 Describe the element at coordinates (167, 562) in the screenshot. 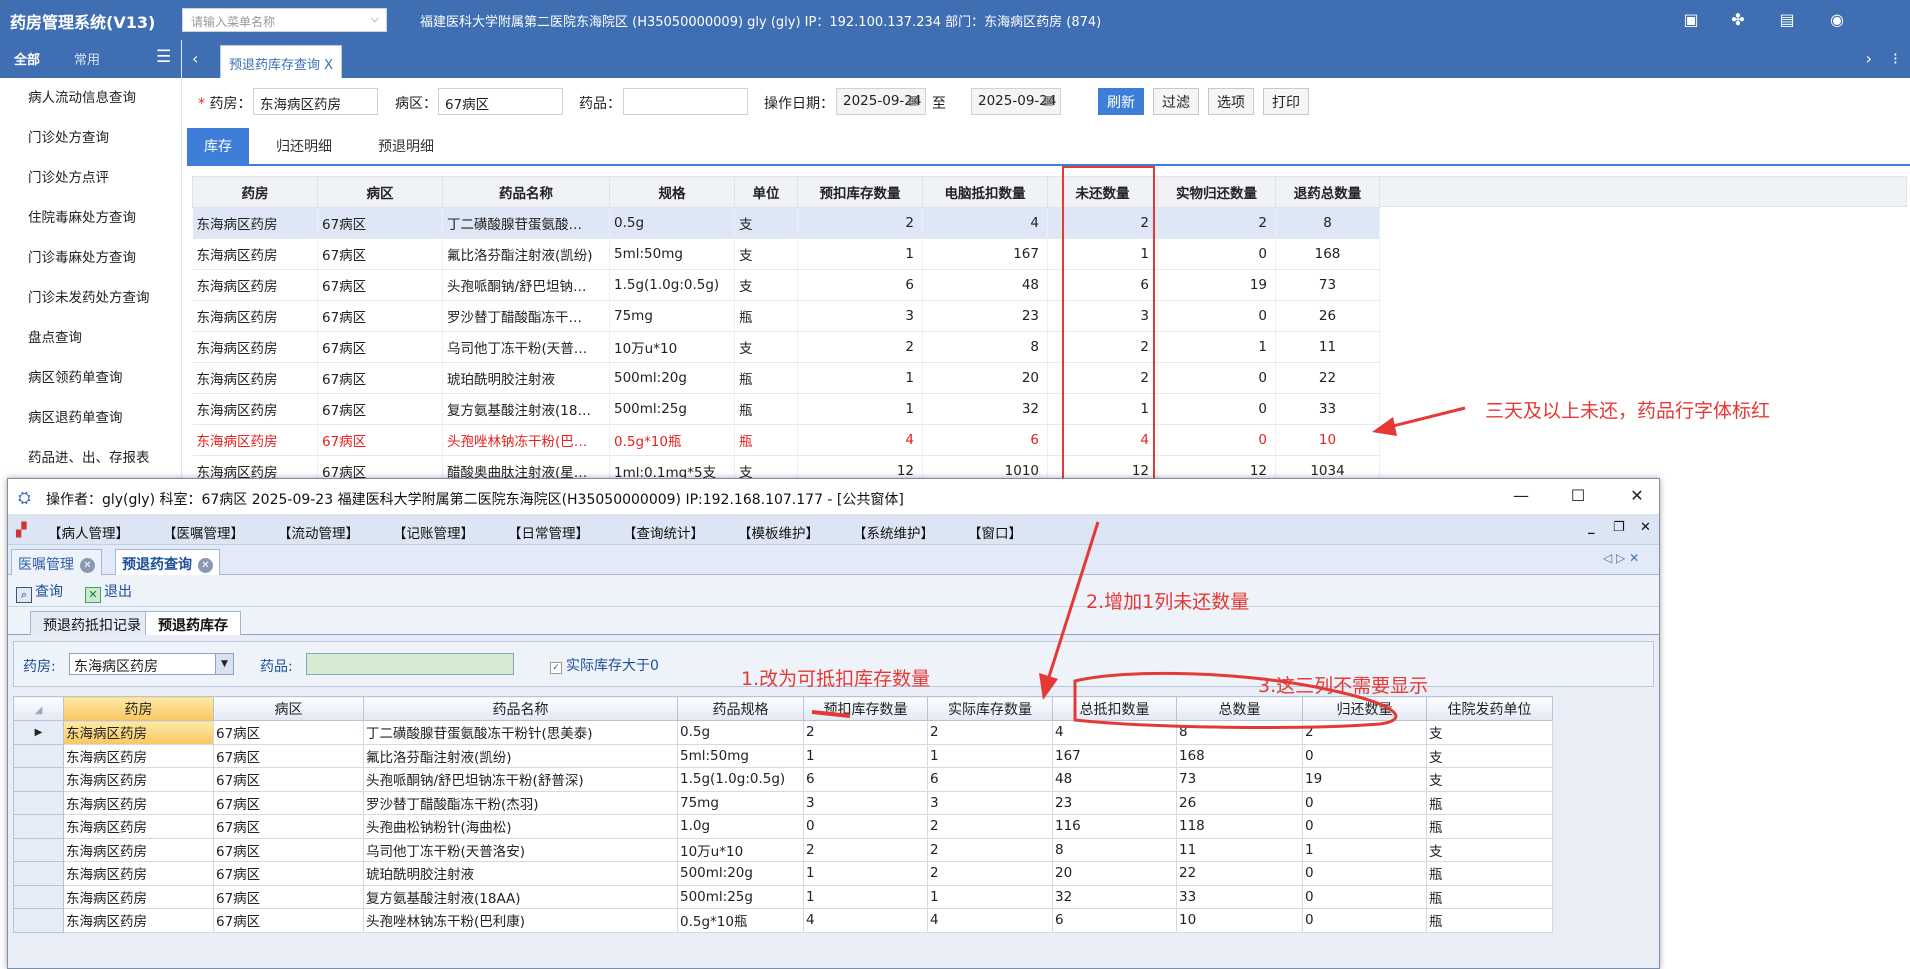

I see `doctab-prereturn-query: 预退药查询 ✕` at that location.